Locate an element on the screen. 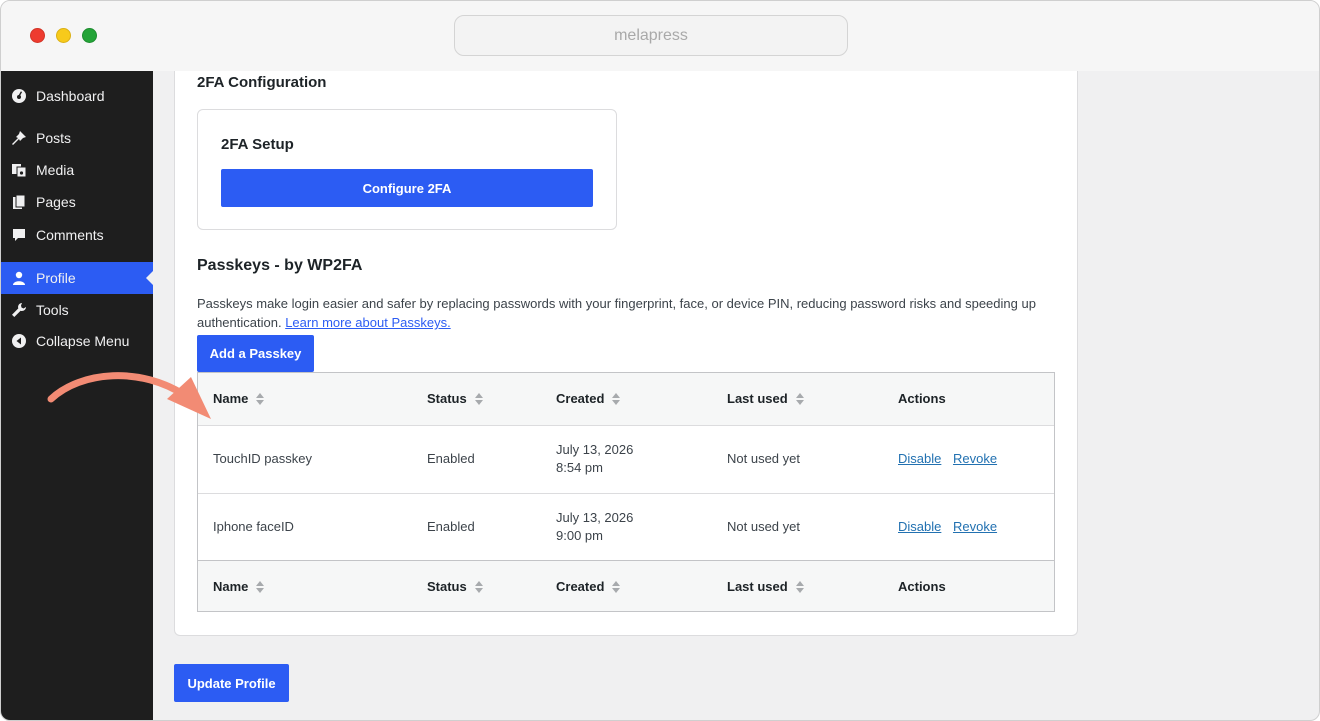 The width and height of the screenshot is (1320, 721). twofa-setup-title: 2FA Setup is located at coordinates (257, 144).